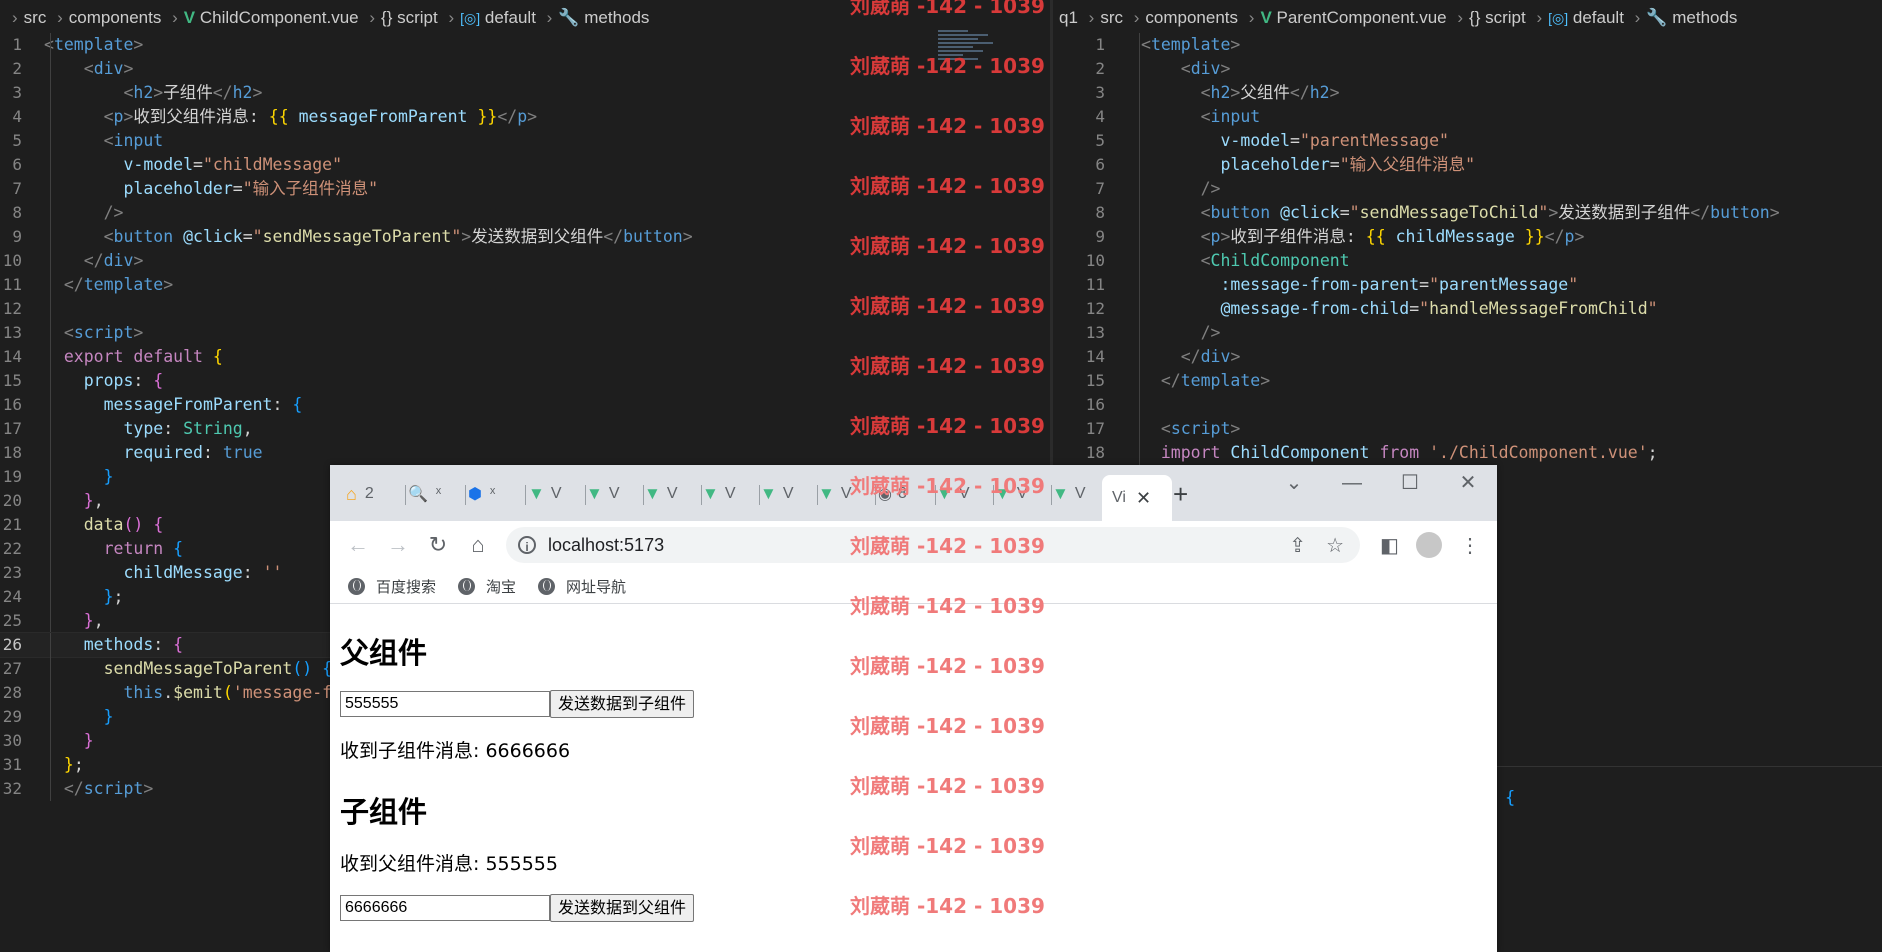 This screenshot has height=952, width=1882. What do you see at coordinates (615, 494) in the screenshot?
I see `tab-5: ▼ V` at bounding box center [615, 494].